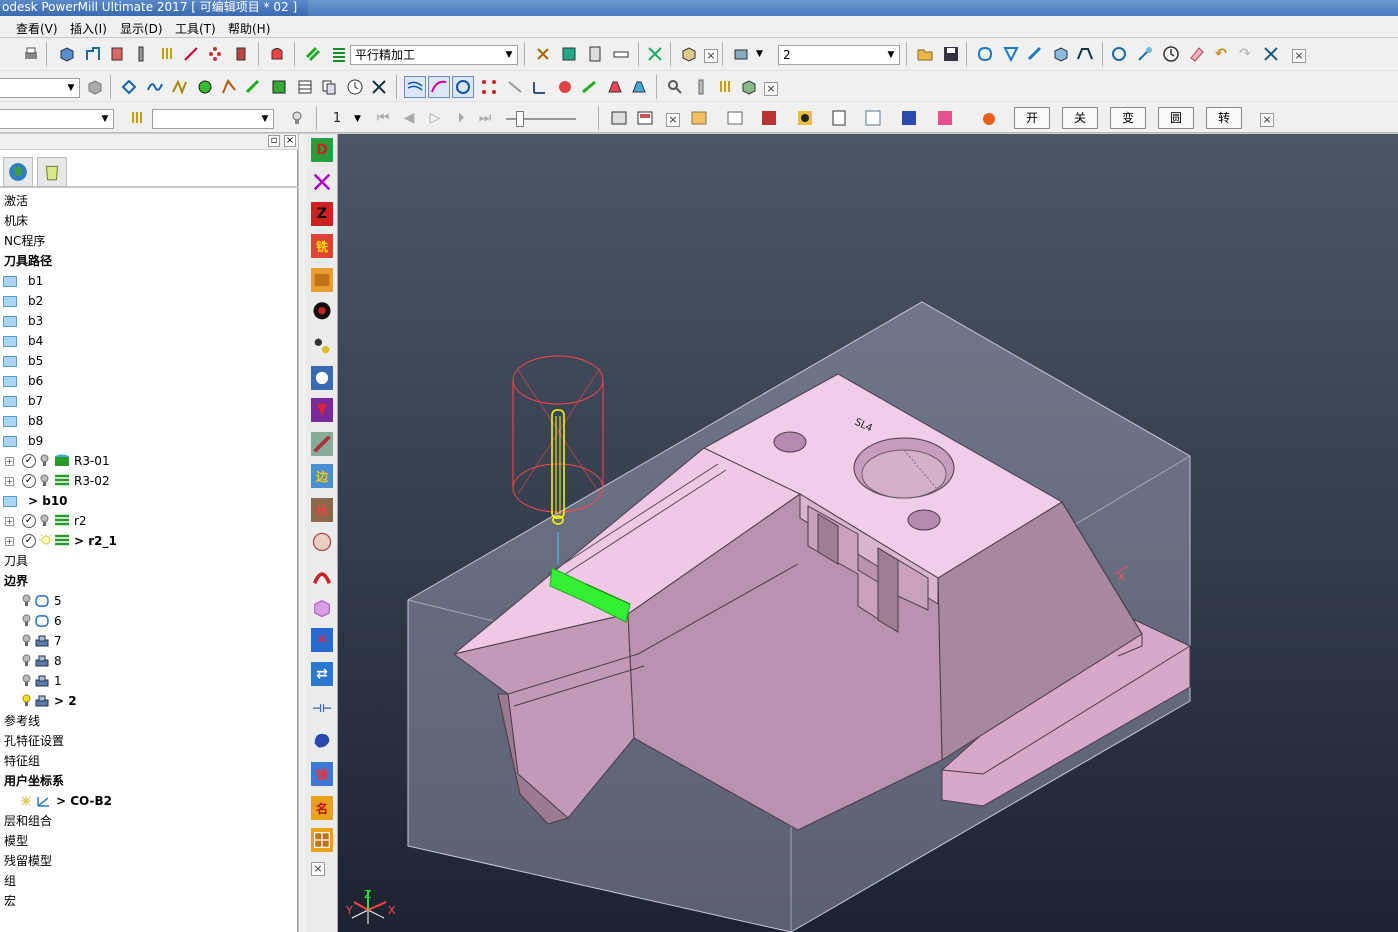  I want to click on workplane-icon, so click(741, 54).